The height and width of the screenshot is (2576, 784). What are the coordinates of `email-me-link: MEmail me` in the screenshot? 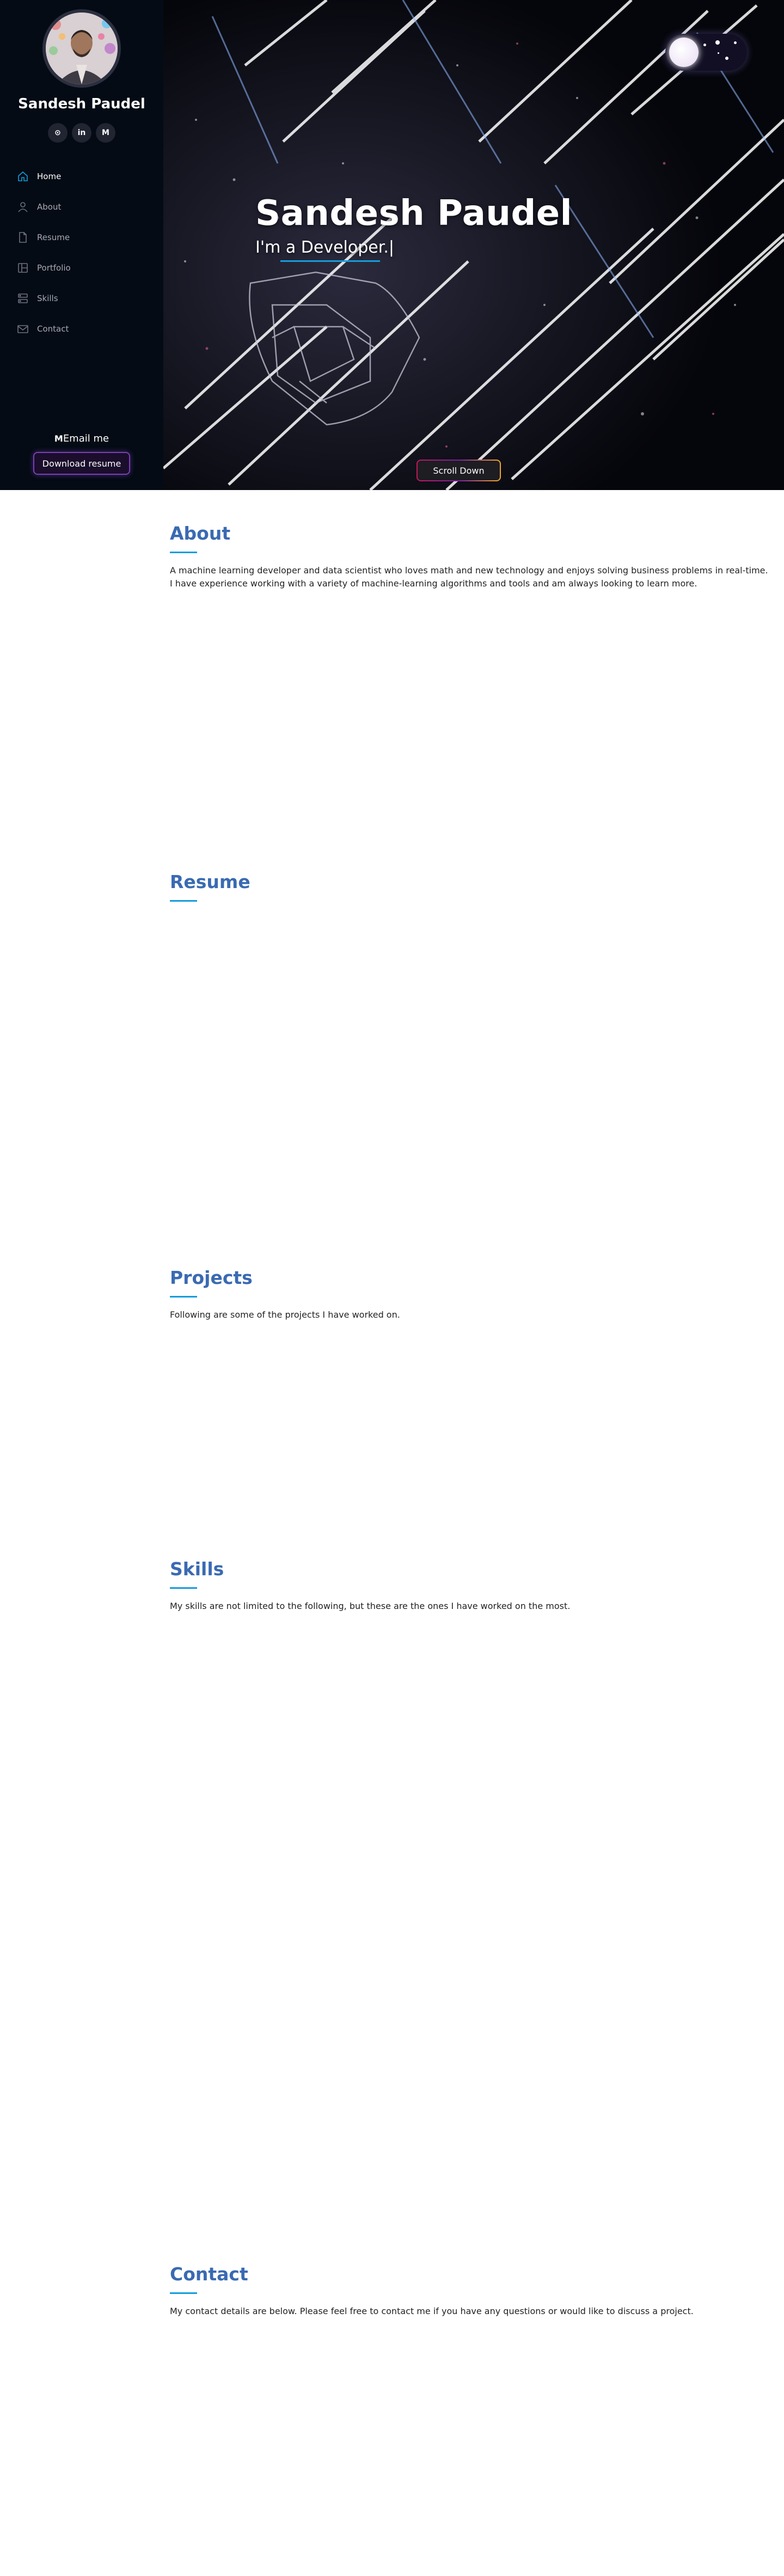 It's located at (81, 438).